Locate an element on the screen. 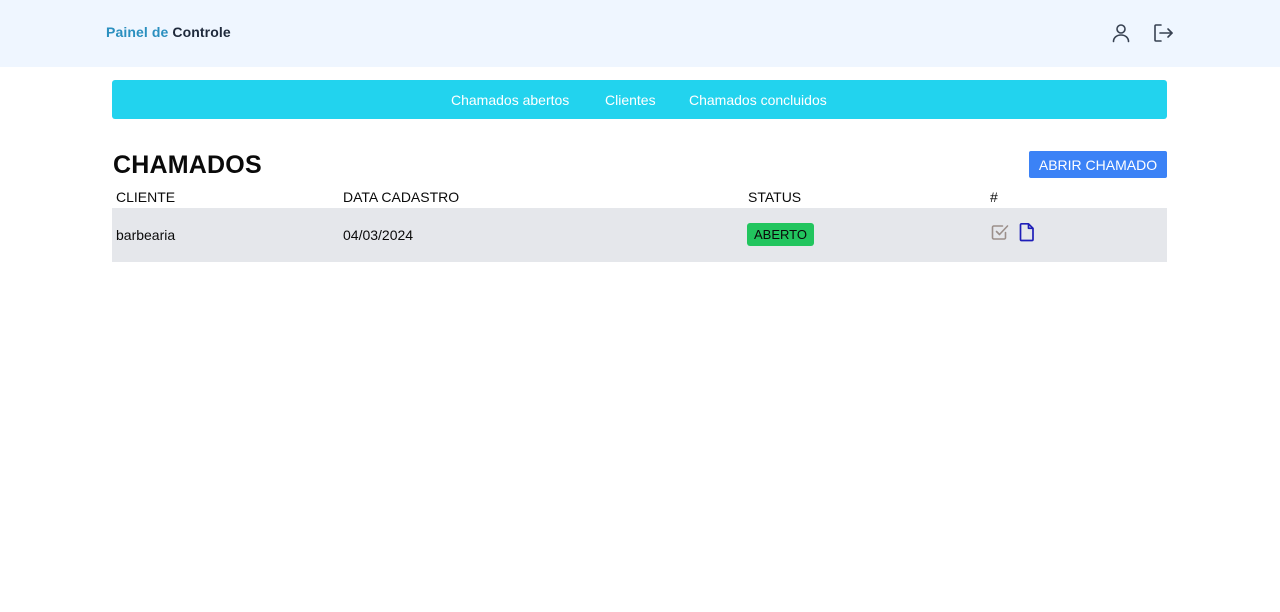 This screenshot has height=612, width=1280. table-row: barbearia 04/03/2024 ABERTO is located at coordinates (639, 235).